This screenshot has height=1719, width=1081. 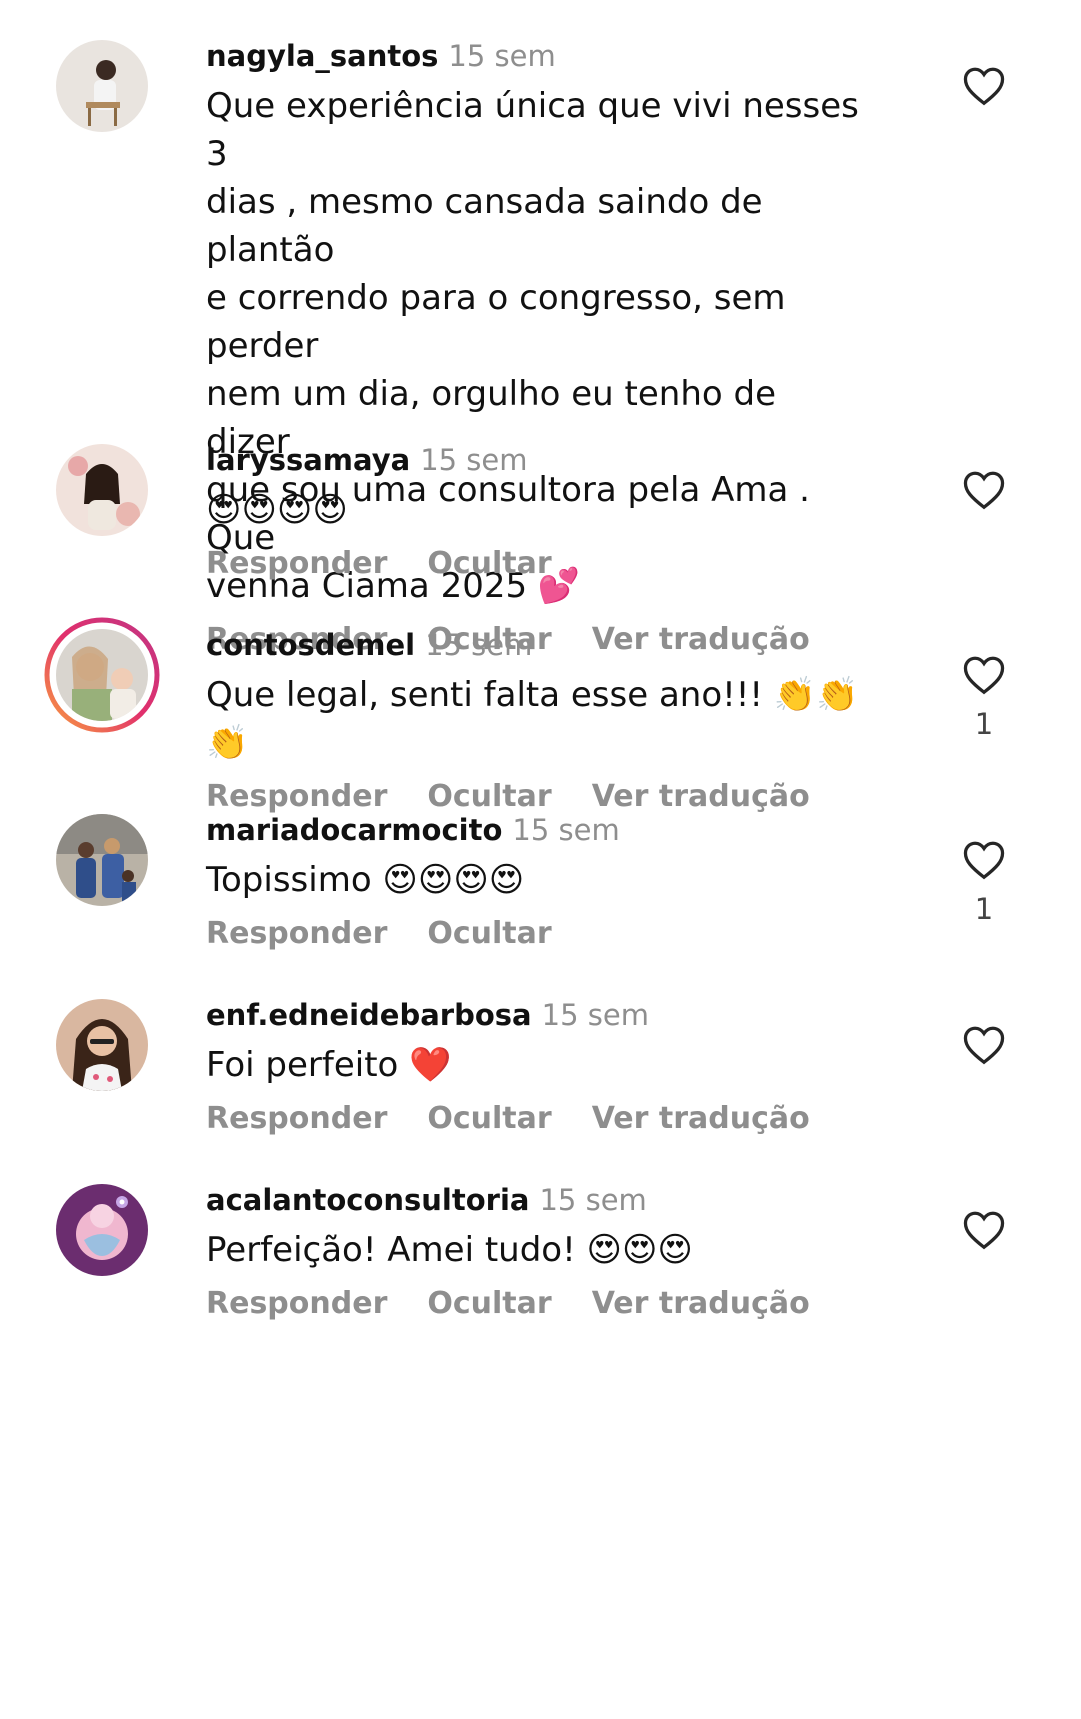 I want to click on username: acalantoconsultoria, so click(x=367, y=1200).